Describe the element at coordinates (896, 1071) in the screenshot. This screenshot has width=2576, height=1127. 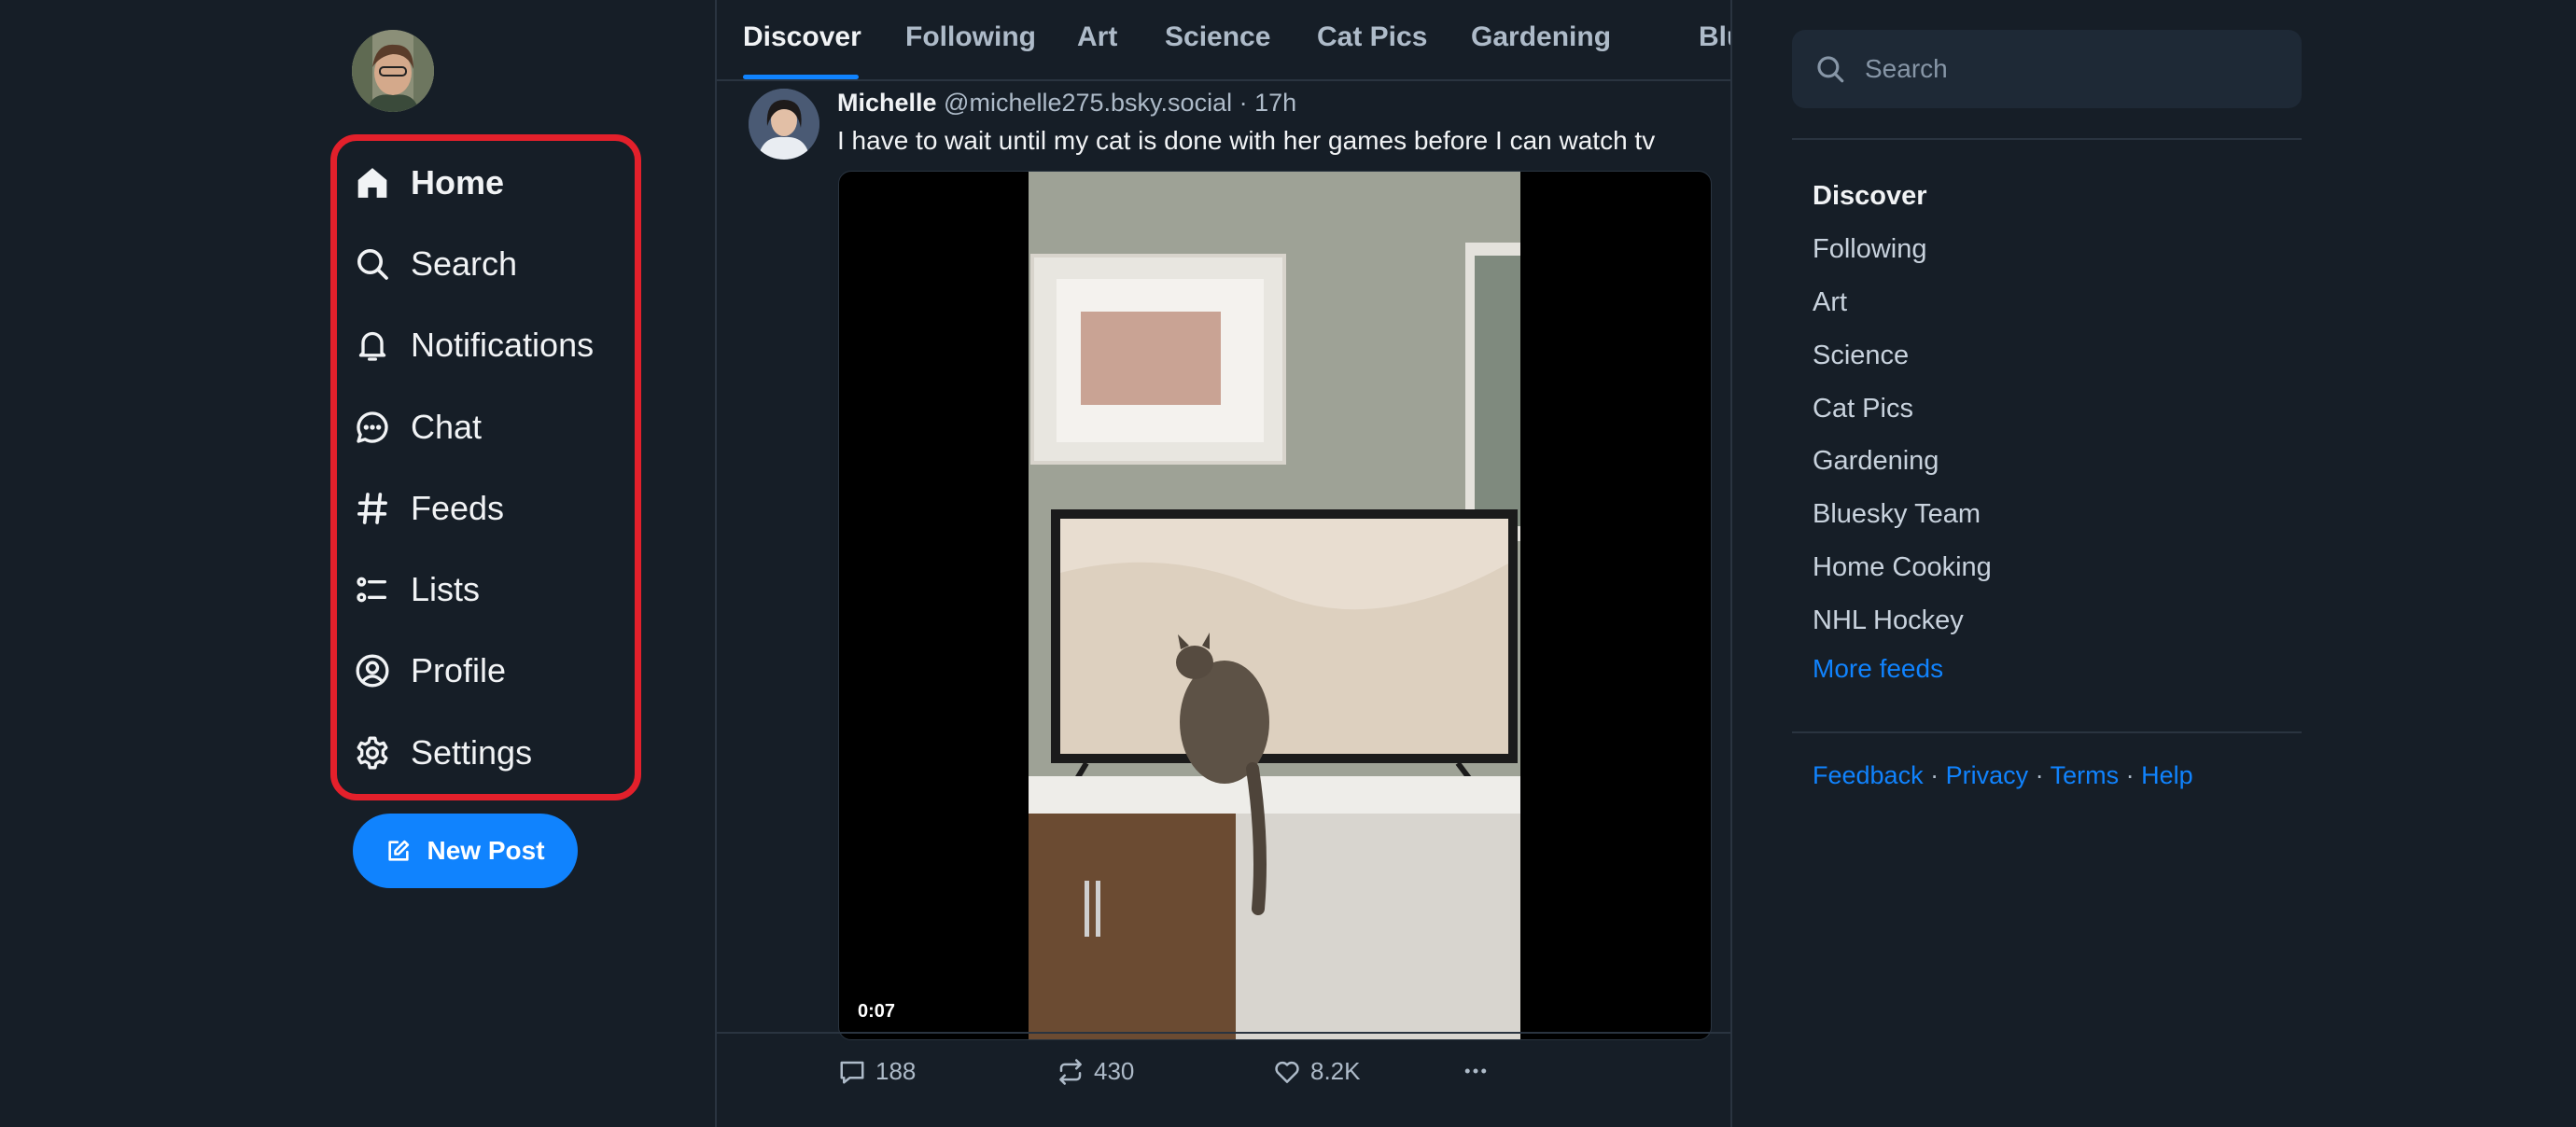
I see `reply-count: 188` at that location.